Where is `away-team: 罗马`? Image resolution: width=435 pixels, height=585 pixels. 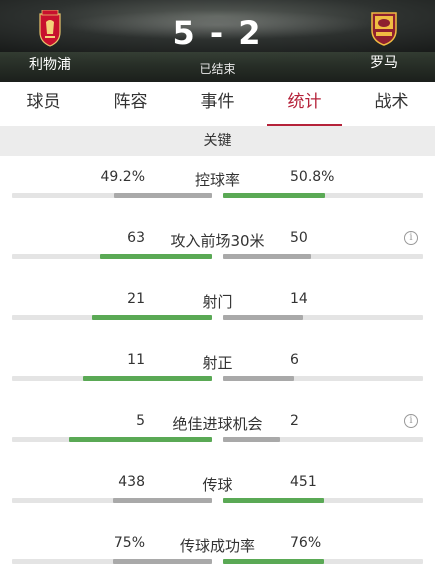 away-team: 罗马 is located at coordinates (384, 41).